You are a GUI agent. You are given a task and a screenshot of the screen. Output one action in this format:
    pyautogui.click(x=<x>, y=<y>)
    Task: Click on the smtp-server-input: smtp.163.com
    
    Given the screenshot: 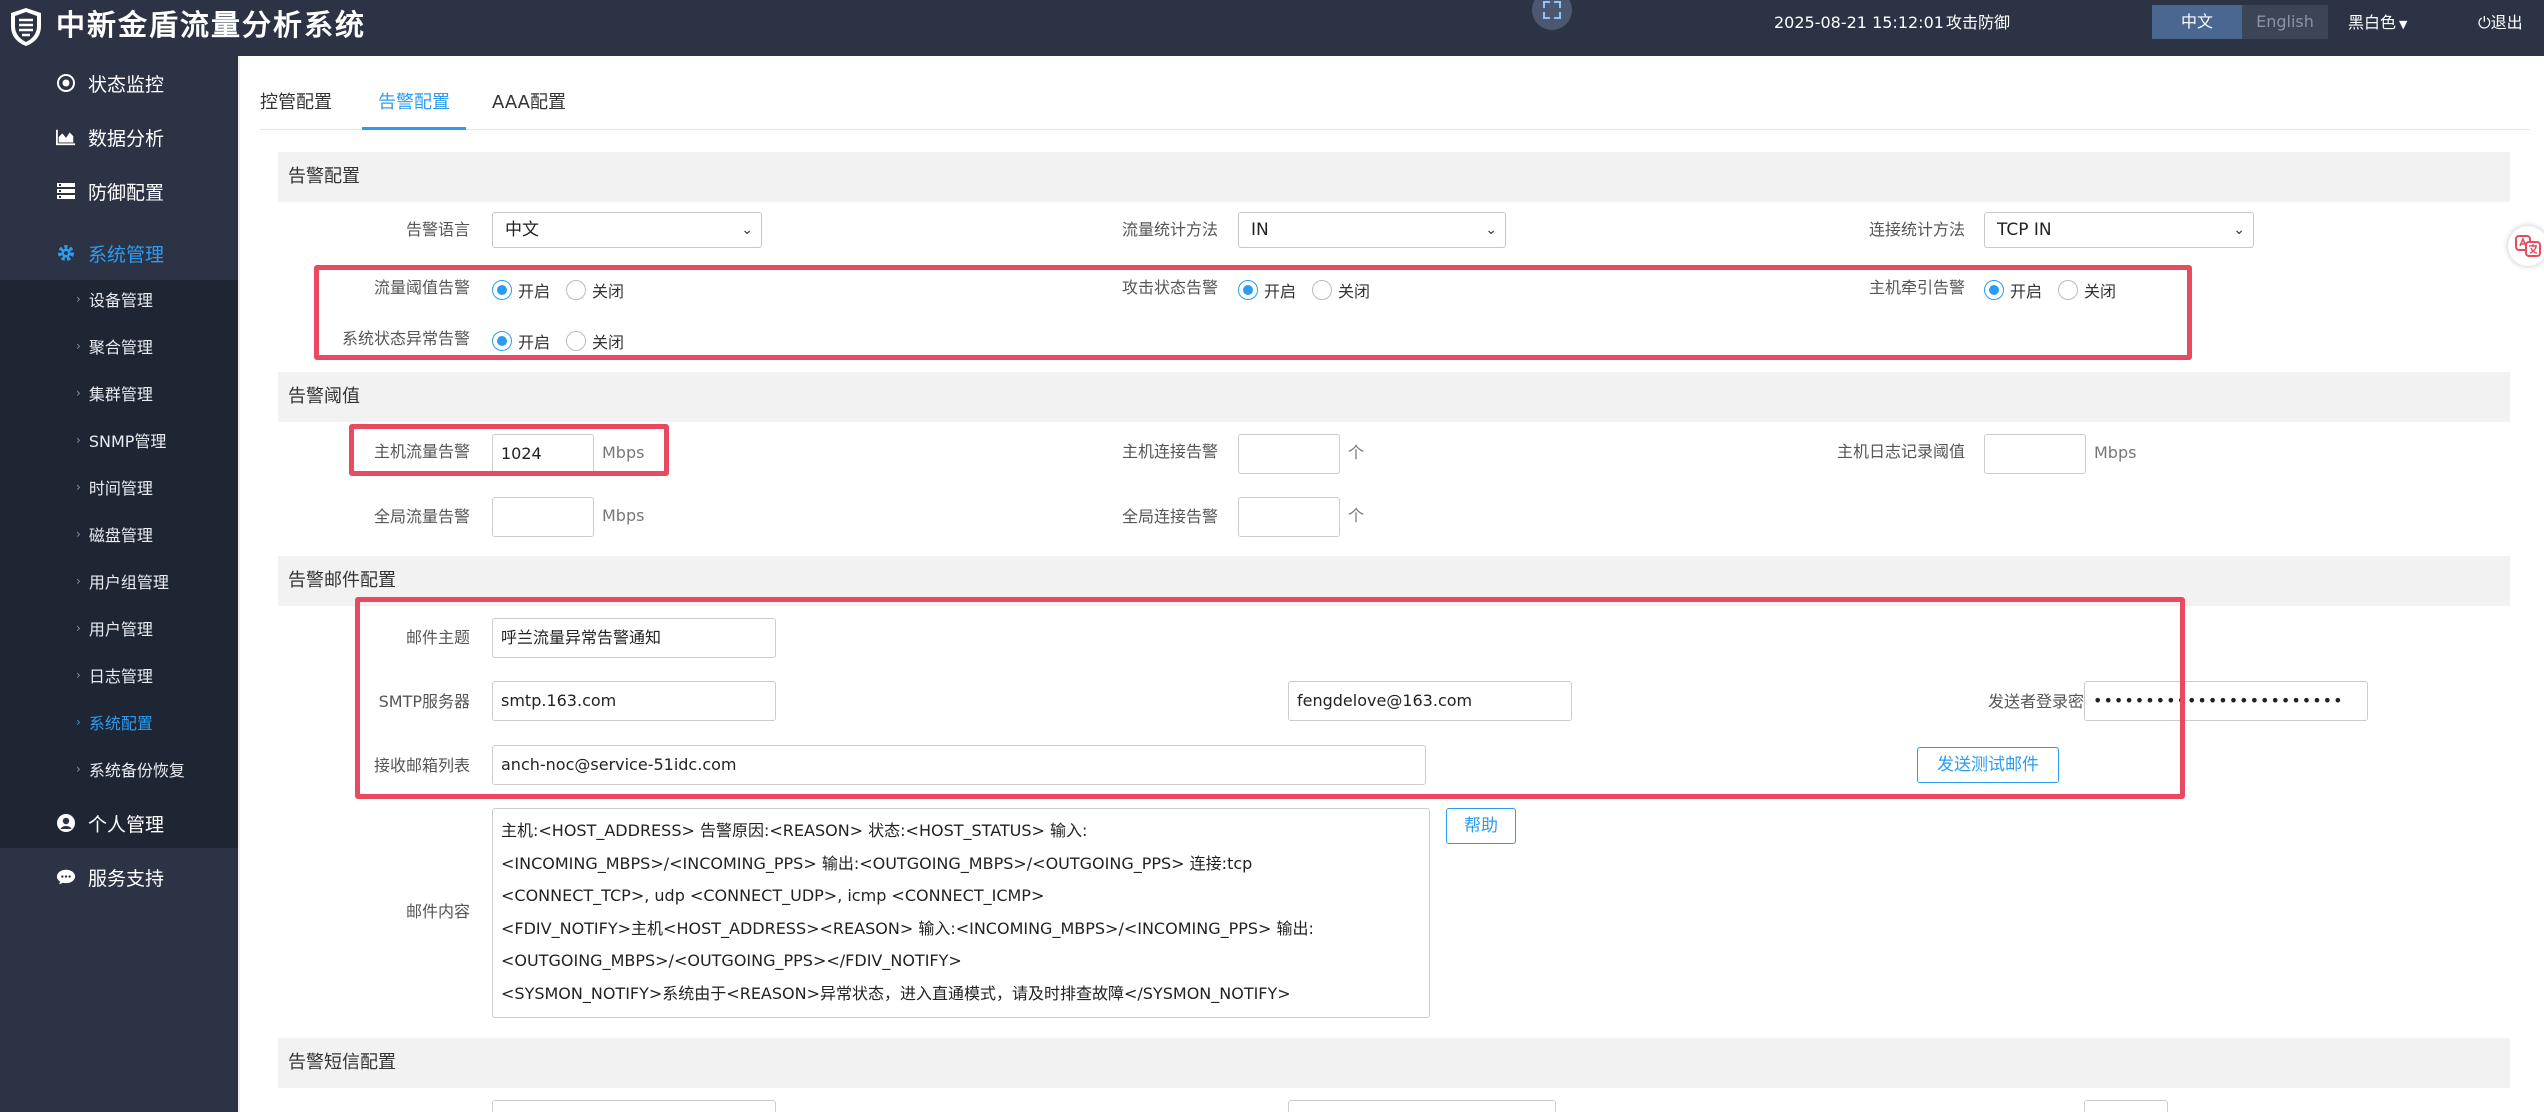 What is the action you would take?
    pyautogui.click(x=634, y=701)
    